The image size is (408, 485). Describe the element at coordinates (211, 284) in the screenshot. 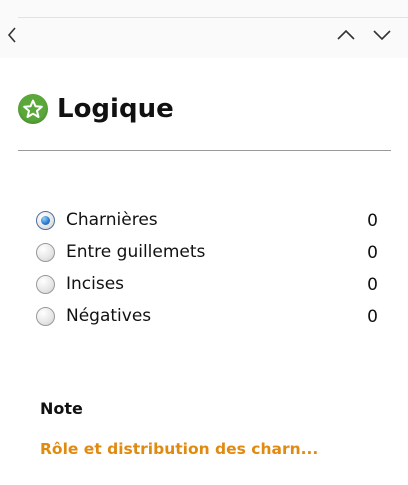

I see `option-row-incises: Incises 0` at that location.